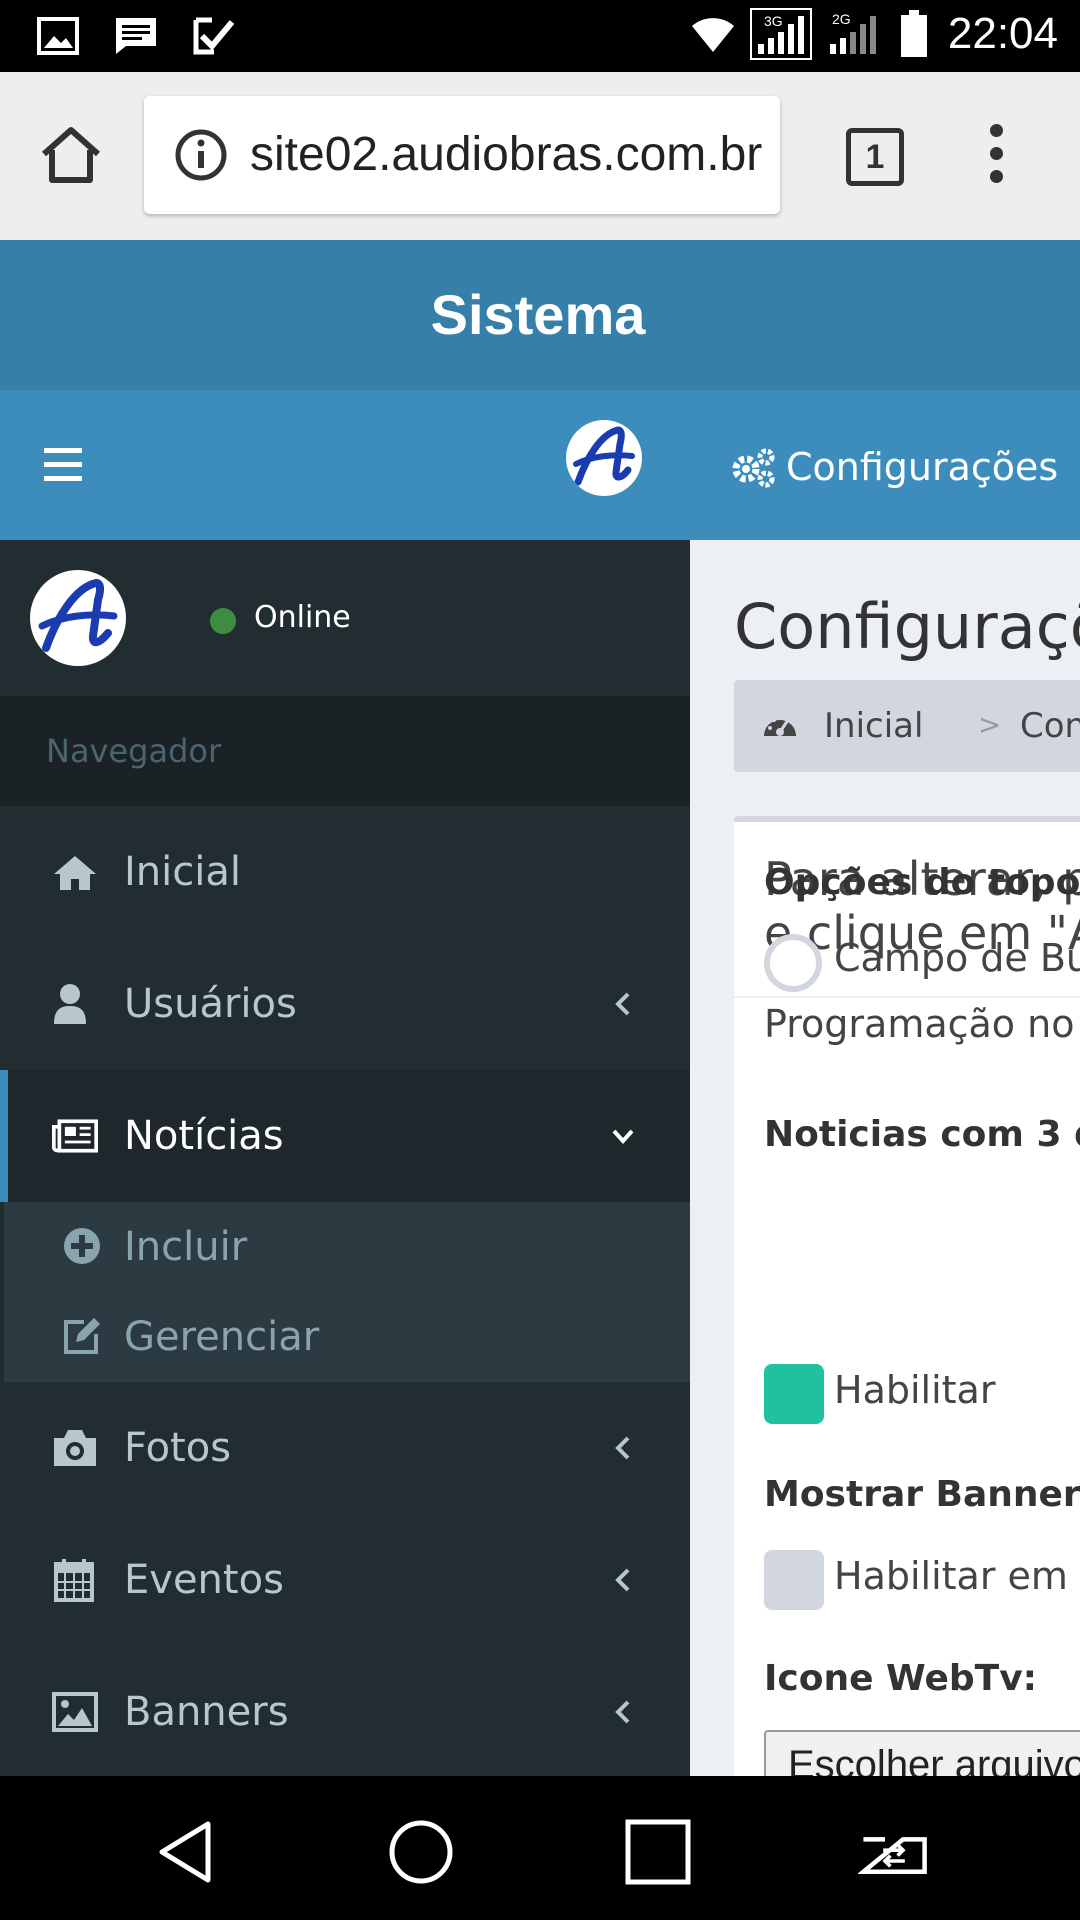 The width and height of the screenshot is (1080, 1920). What do you see at coordinates (1050, 726) in the screenshot?
I see `breadcrumb-current: Configu` at bounding box center [1050, 726].